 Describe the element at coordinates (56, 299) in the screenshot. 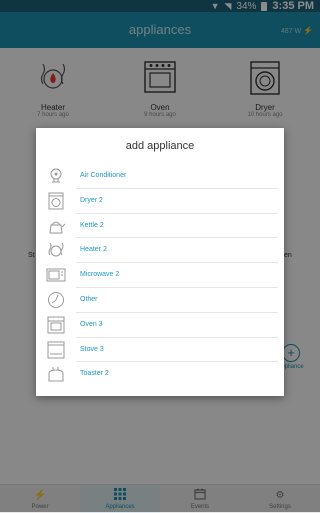

I see `other-icon` at that location.